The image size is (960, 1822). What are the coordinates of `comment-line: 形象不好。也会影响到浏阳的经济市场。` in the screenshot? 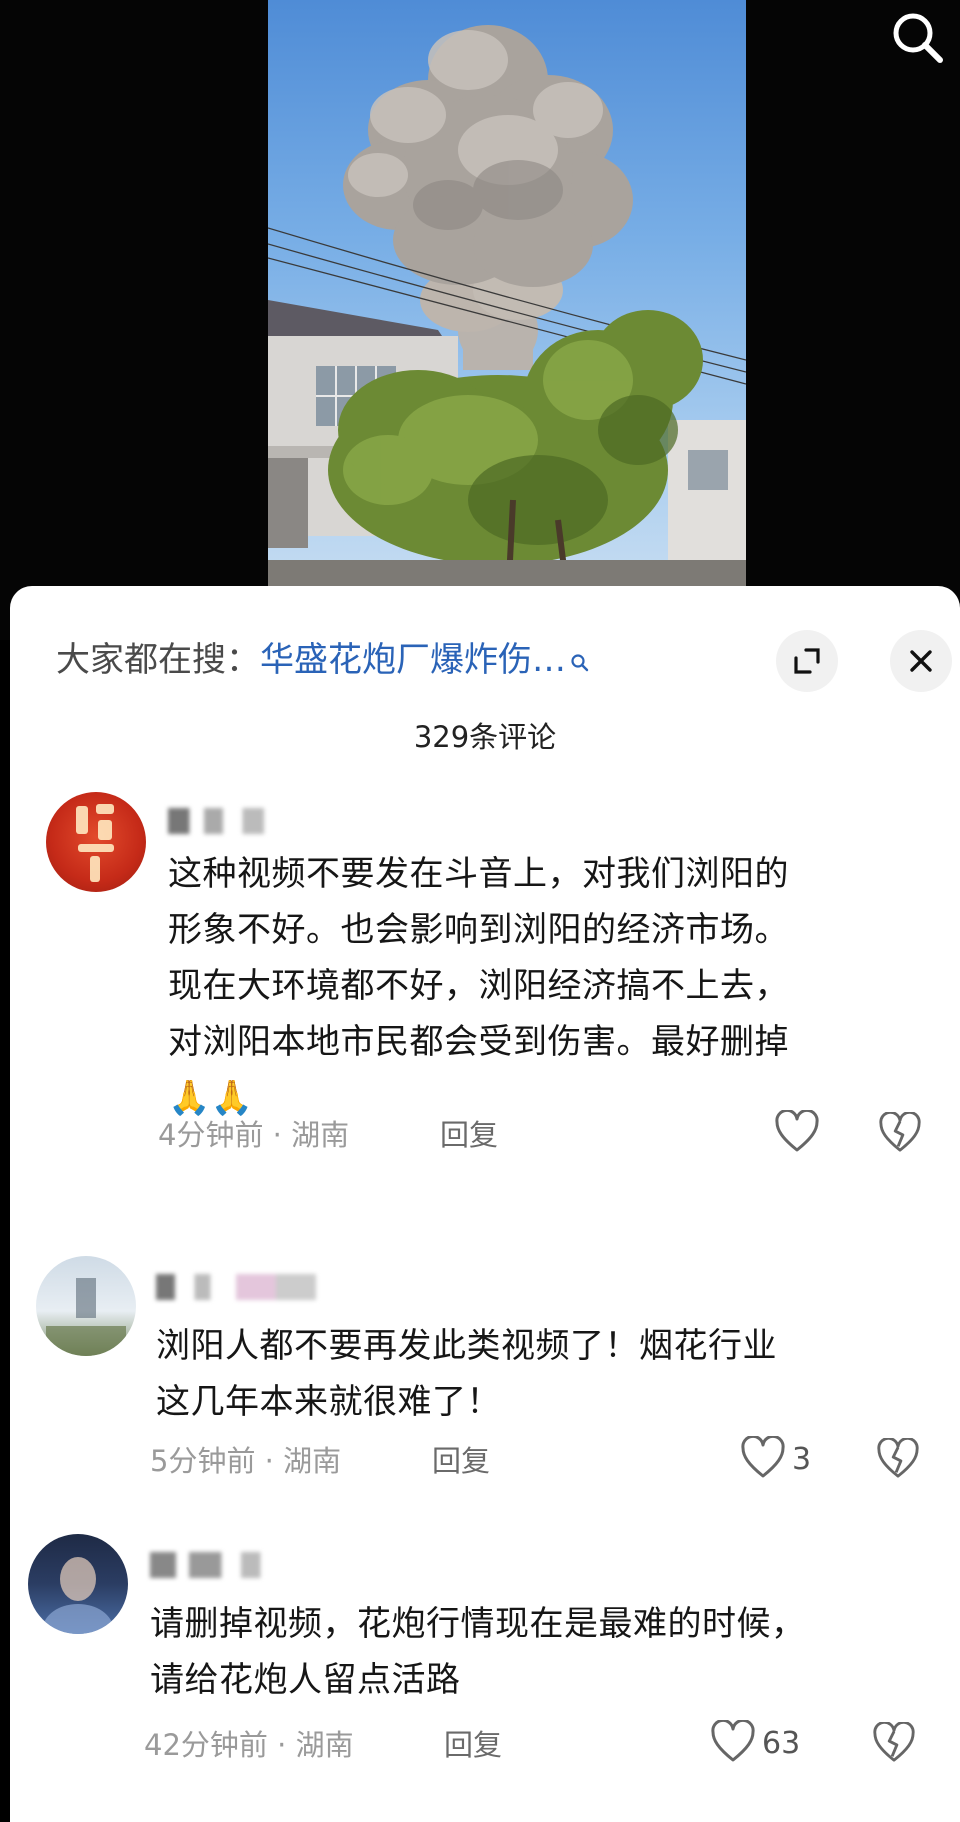 It's located at (478, 930).